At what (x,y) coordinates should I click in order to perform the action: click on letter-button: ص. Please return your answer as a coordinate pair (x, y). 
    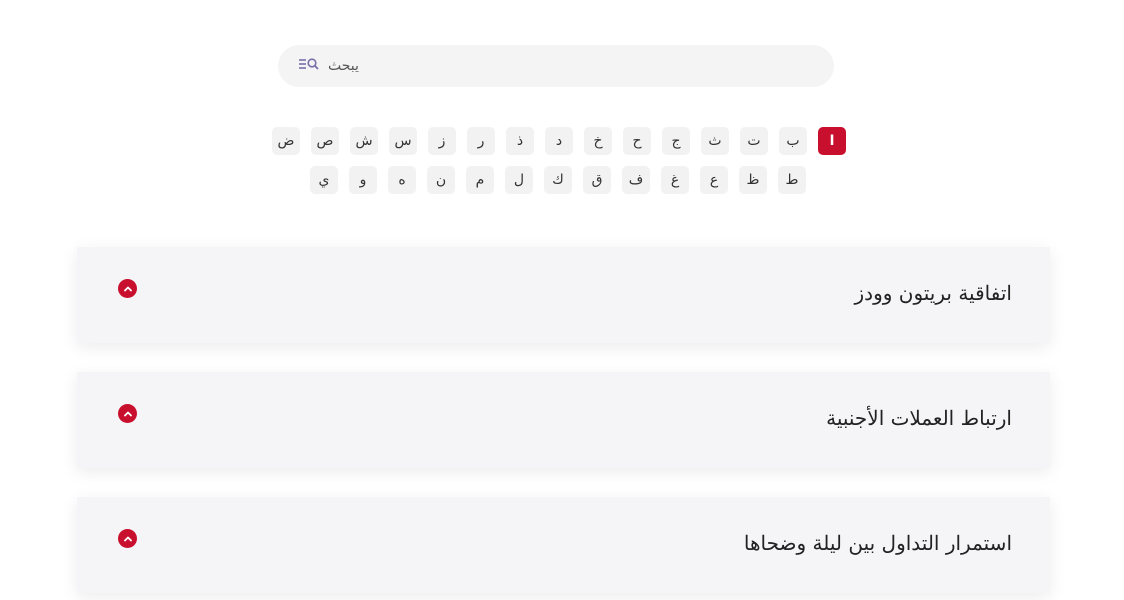
    Looking at the image, I should click on (325, 141).